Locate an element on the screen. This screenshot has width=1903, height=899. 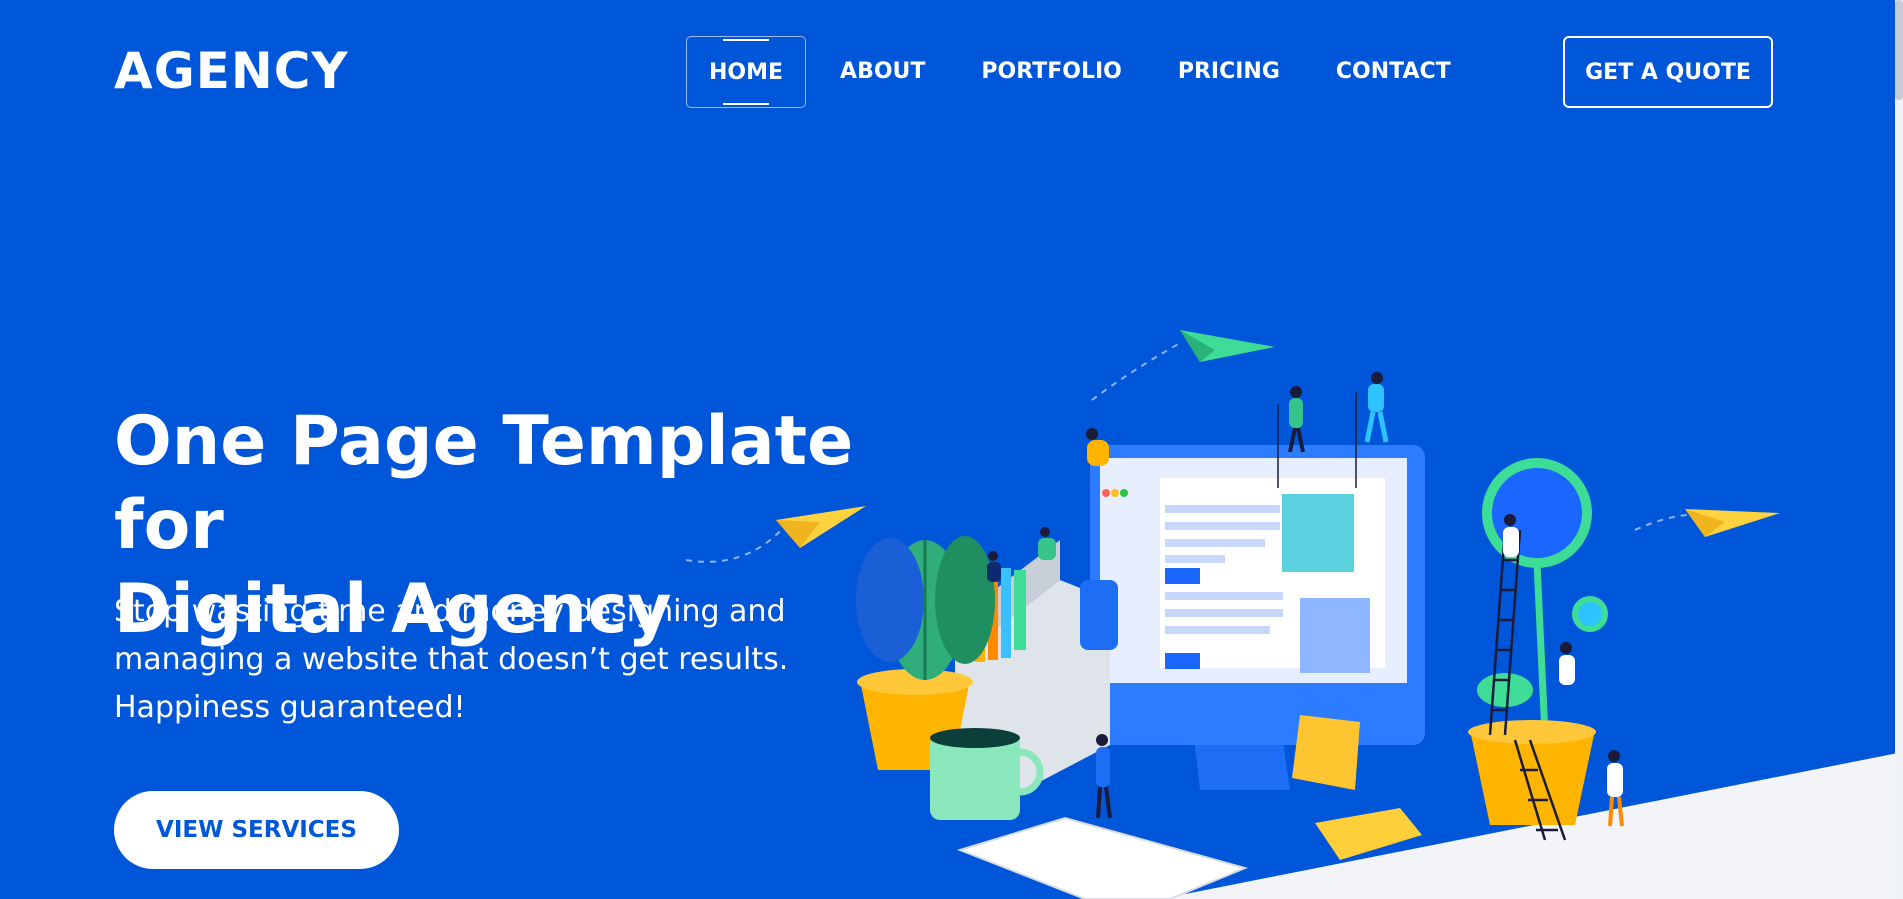
scrollbar is located at coordinates (1899, 449).